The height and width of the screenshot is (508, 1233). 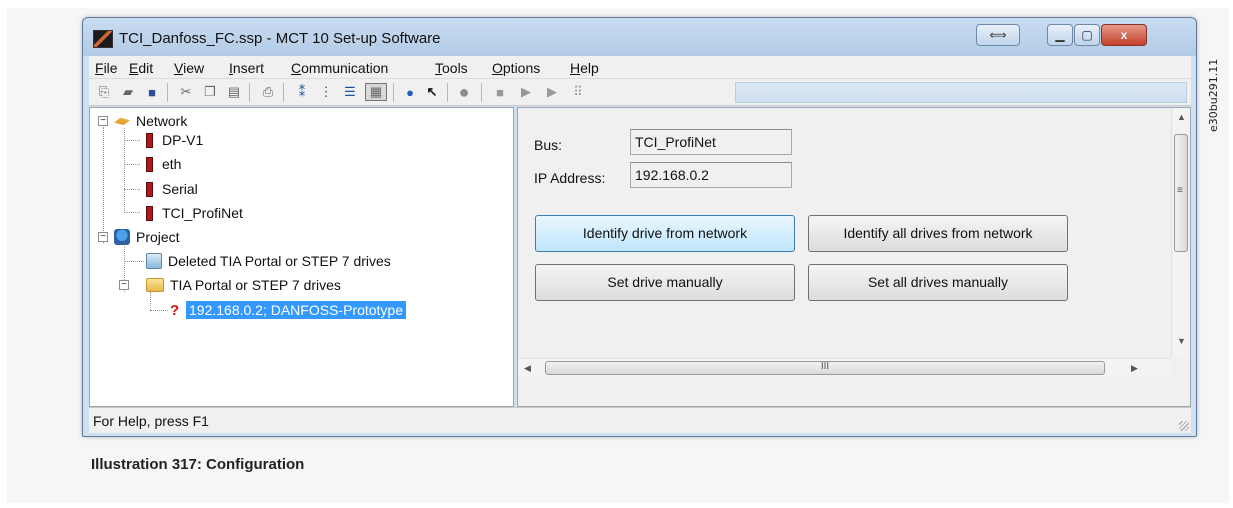 I want to click on step-icon: ▶, so click(x=552, y=92).